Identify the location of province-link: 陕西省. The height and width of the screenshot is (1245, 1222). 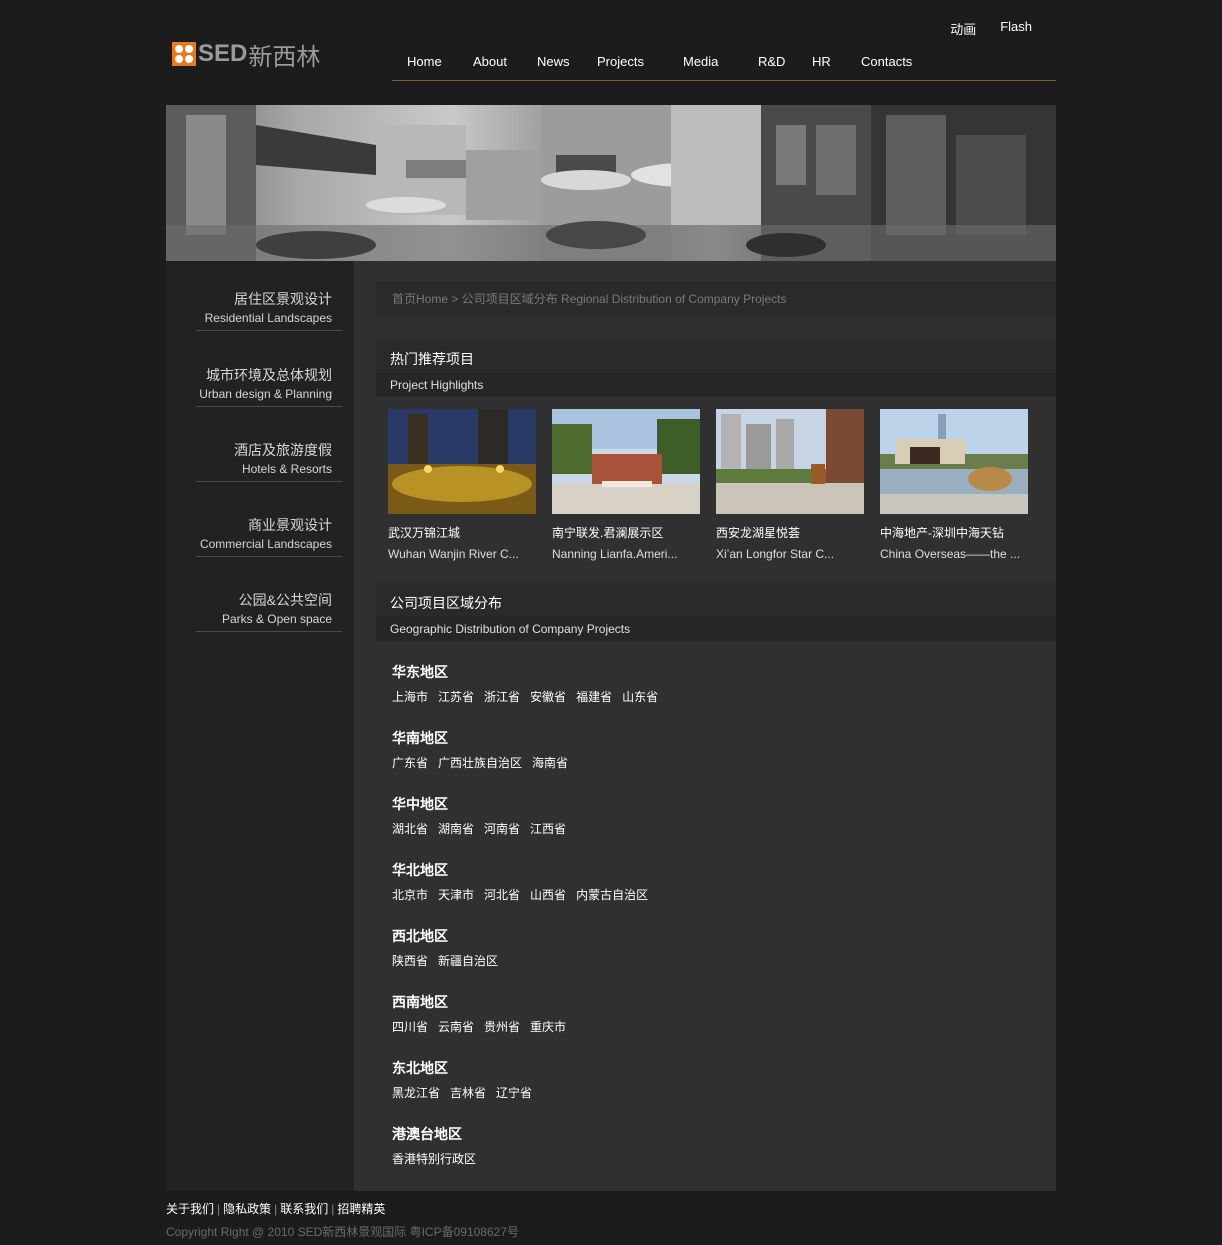
(410, 960).